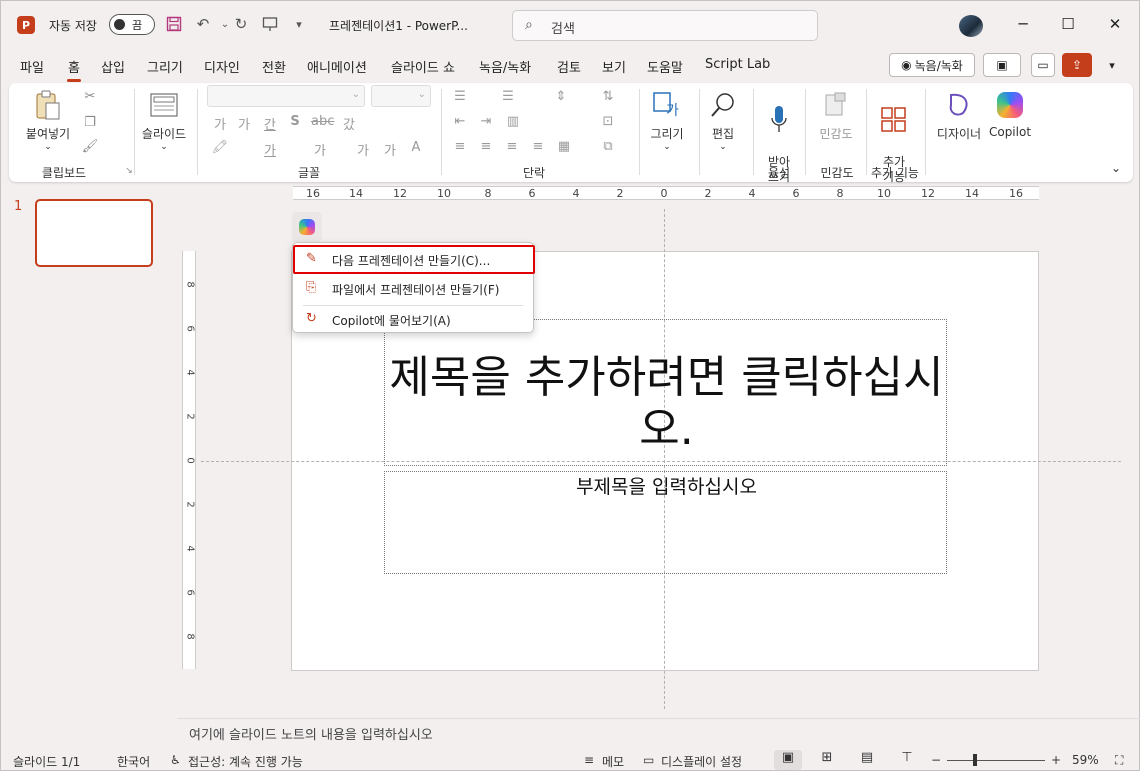 Image resolution: width=1140 pixels, height=771 pixels. What do you see at coordinates (244, 123) in the screenshot?
I see `decrease-font-icon: 가` at bounding box center [244, 123].